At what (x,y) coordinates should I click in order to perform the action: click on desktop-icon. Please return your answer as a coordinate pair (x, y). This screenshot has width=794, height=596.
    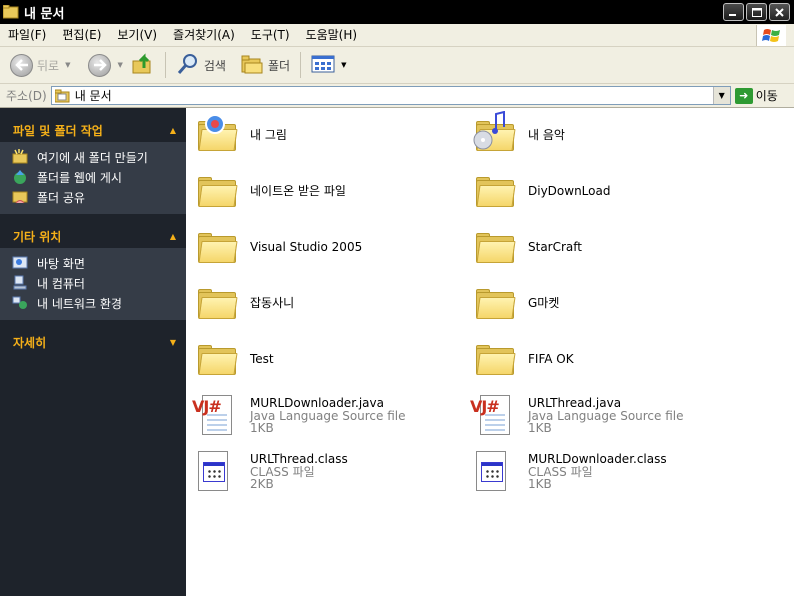
    Looking at the image, I should click on (20, 263).